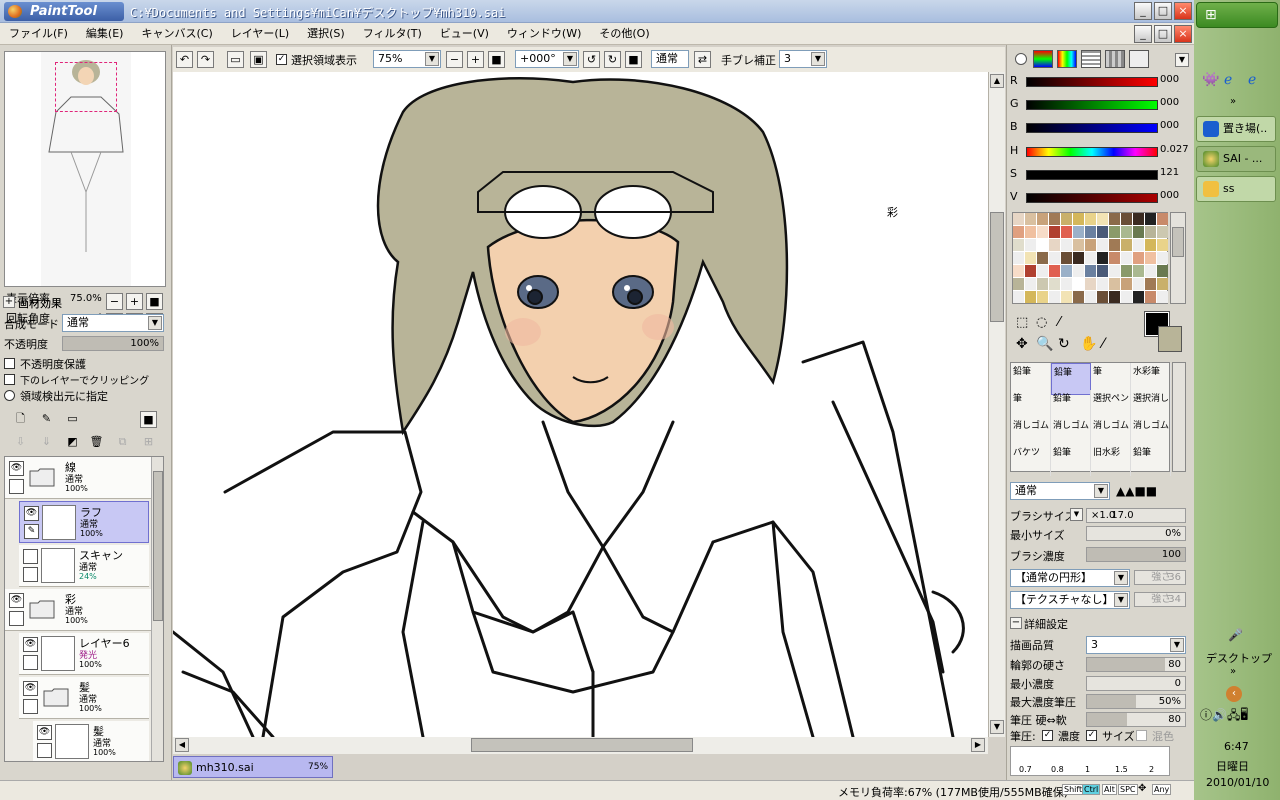 The height and width of the screenshot is (800, 1280). What do you see at coordinates (1091, 59) in the screenshot?
I see `mixer-tab` at bounding box center [1091, 59].